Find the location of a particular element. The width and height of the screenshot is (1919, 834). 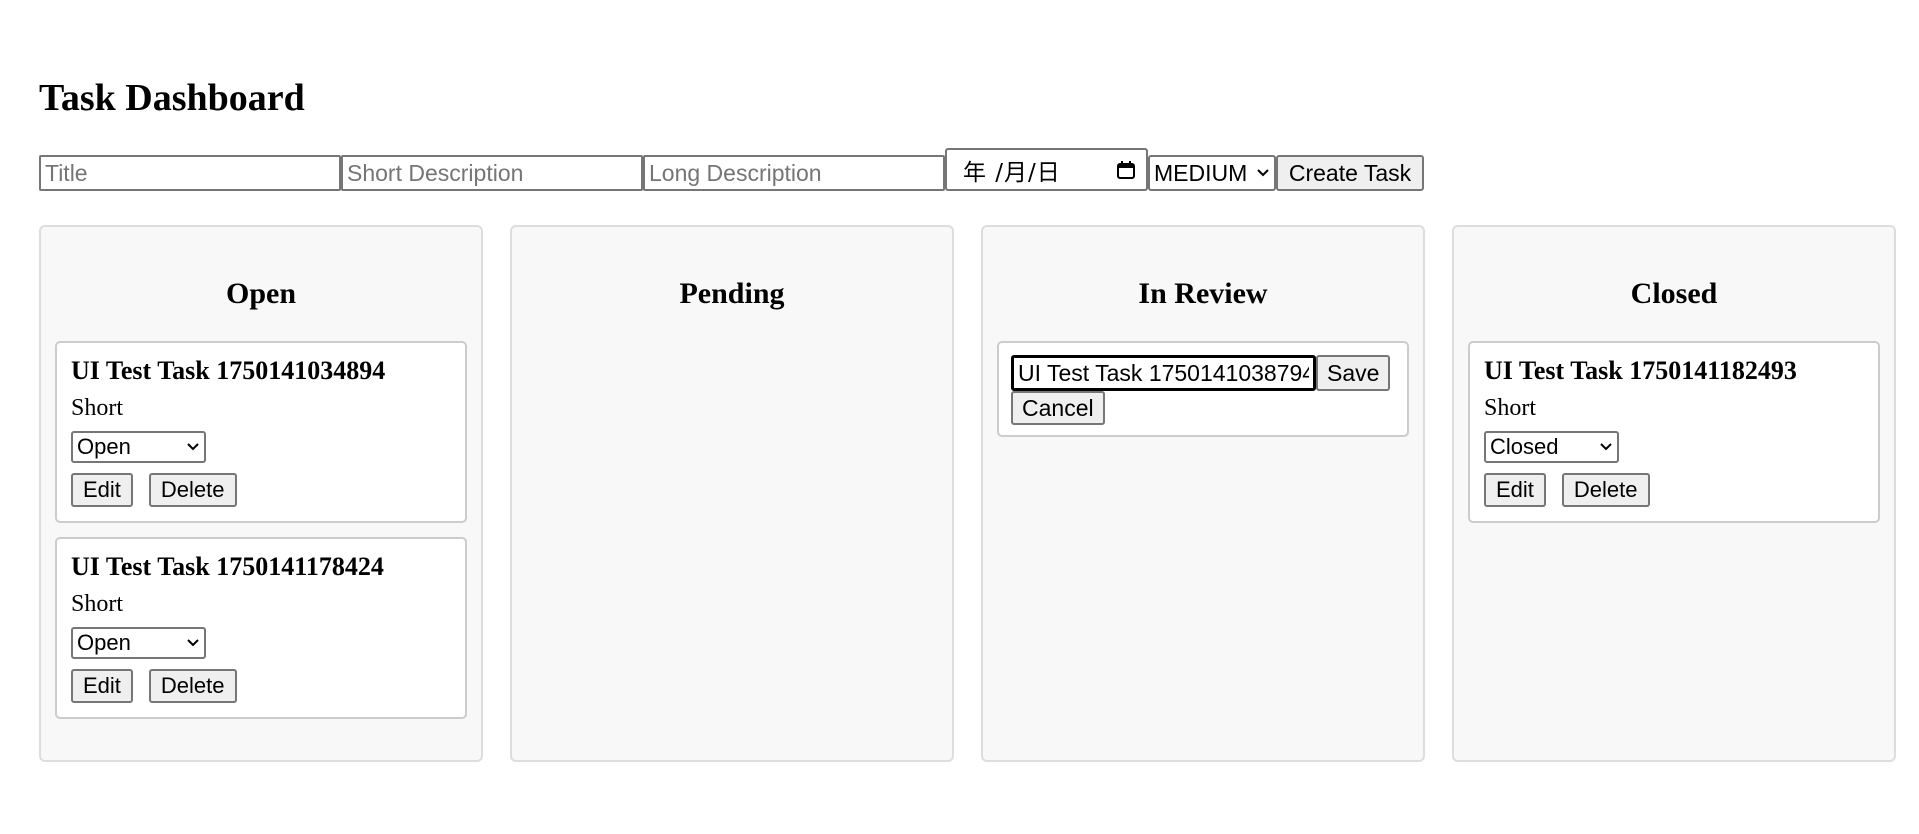

calendar-icon is located at coordinates (1126, 170).